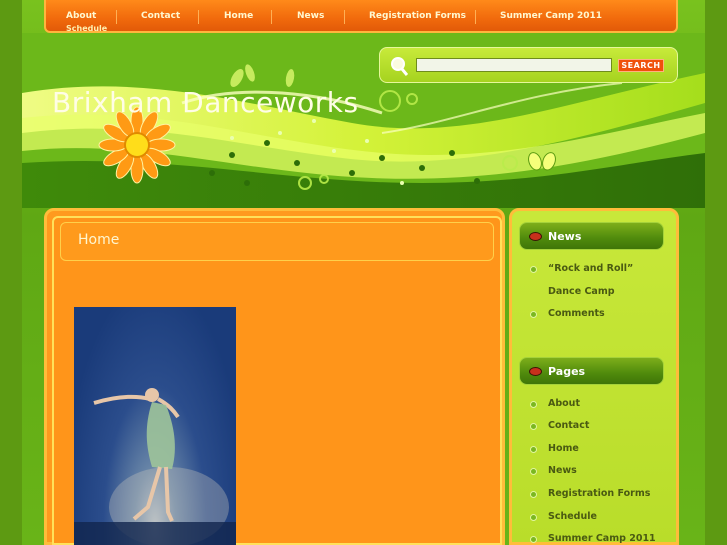  What do you see at coordinates (310, 16) in the screenshot?
I see `nav-news: News` at bounding box center [310, 16].